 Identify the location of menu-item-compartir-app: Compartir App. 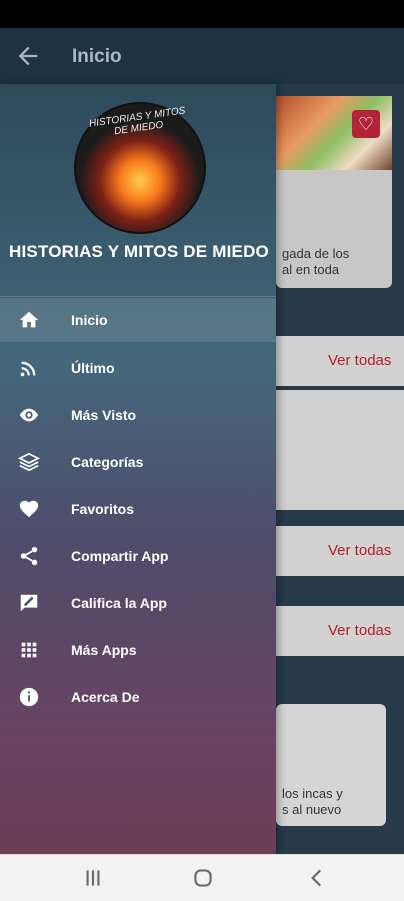
(138, 556).